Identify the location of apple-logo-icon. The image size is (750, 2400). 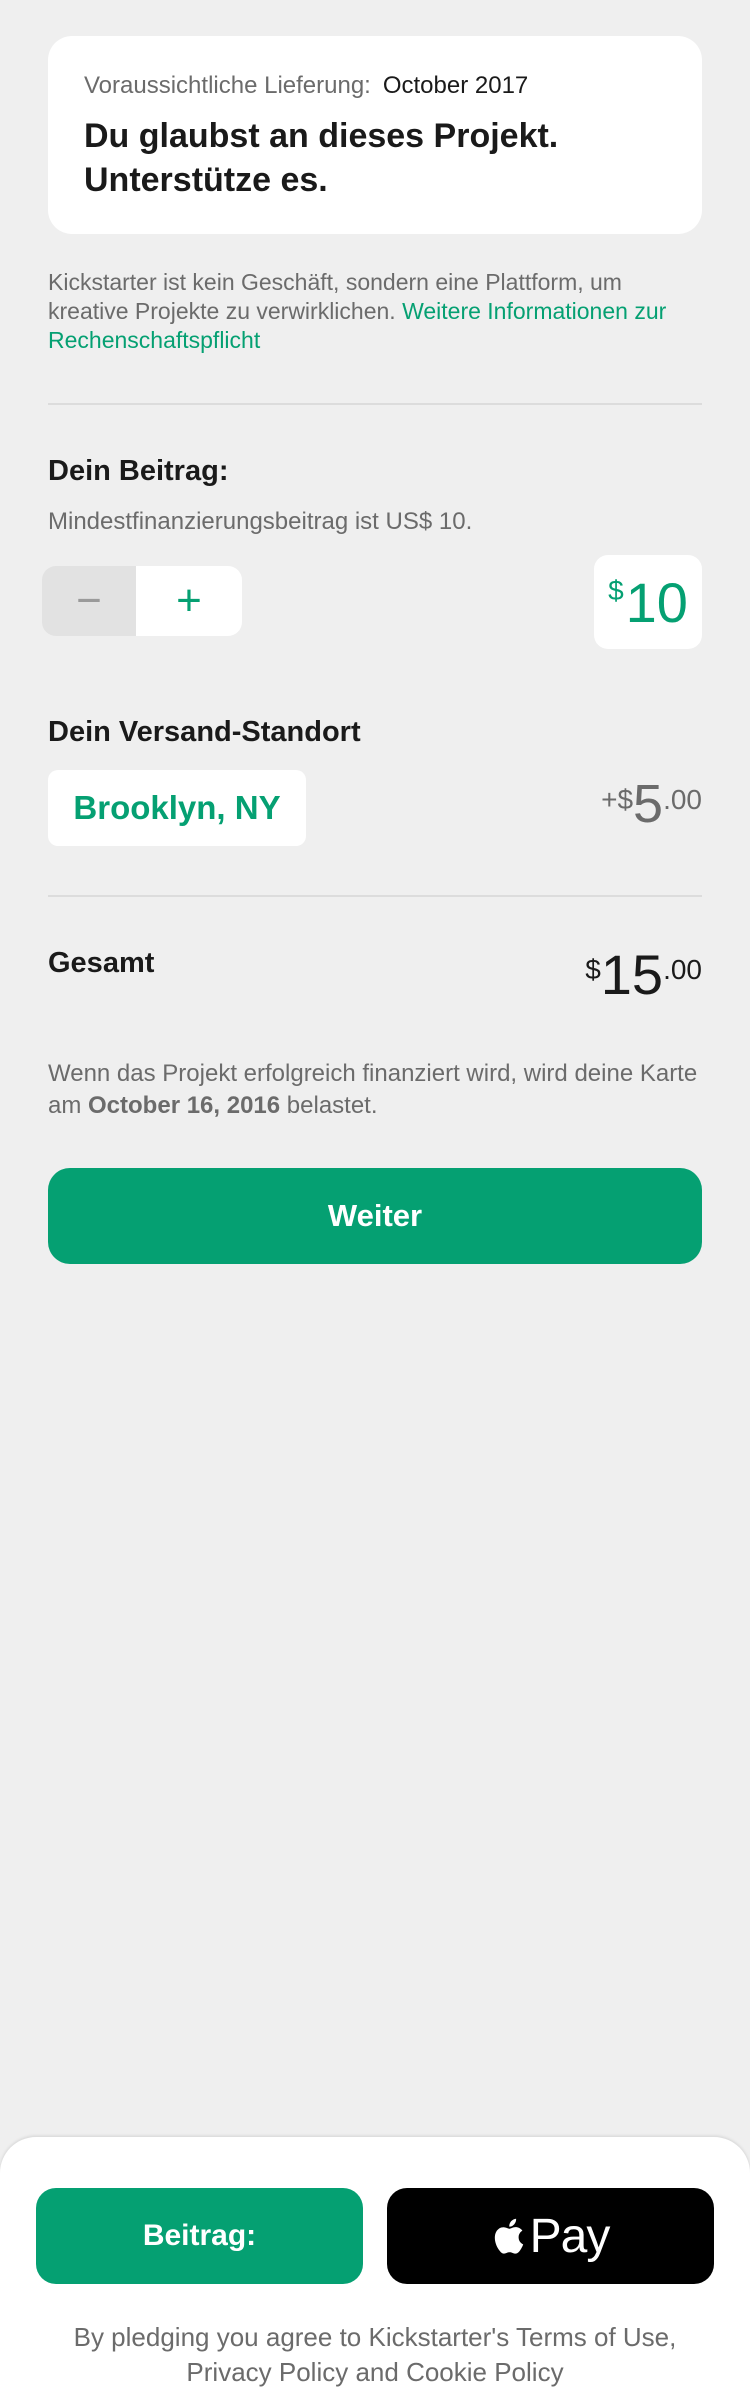
(508, 2236).